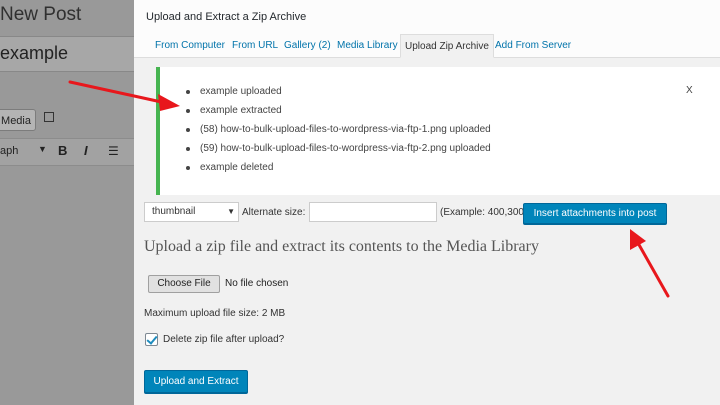 The image size is (720, 405). I want to click on list-item: example extracted, so click(337, 114).